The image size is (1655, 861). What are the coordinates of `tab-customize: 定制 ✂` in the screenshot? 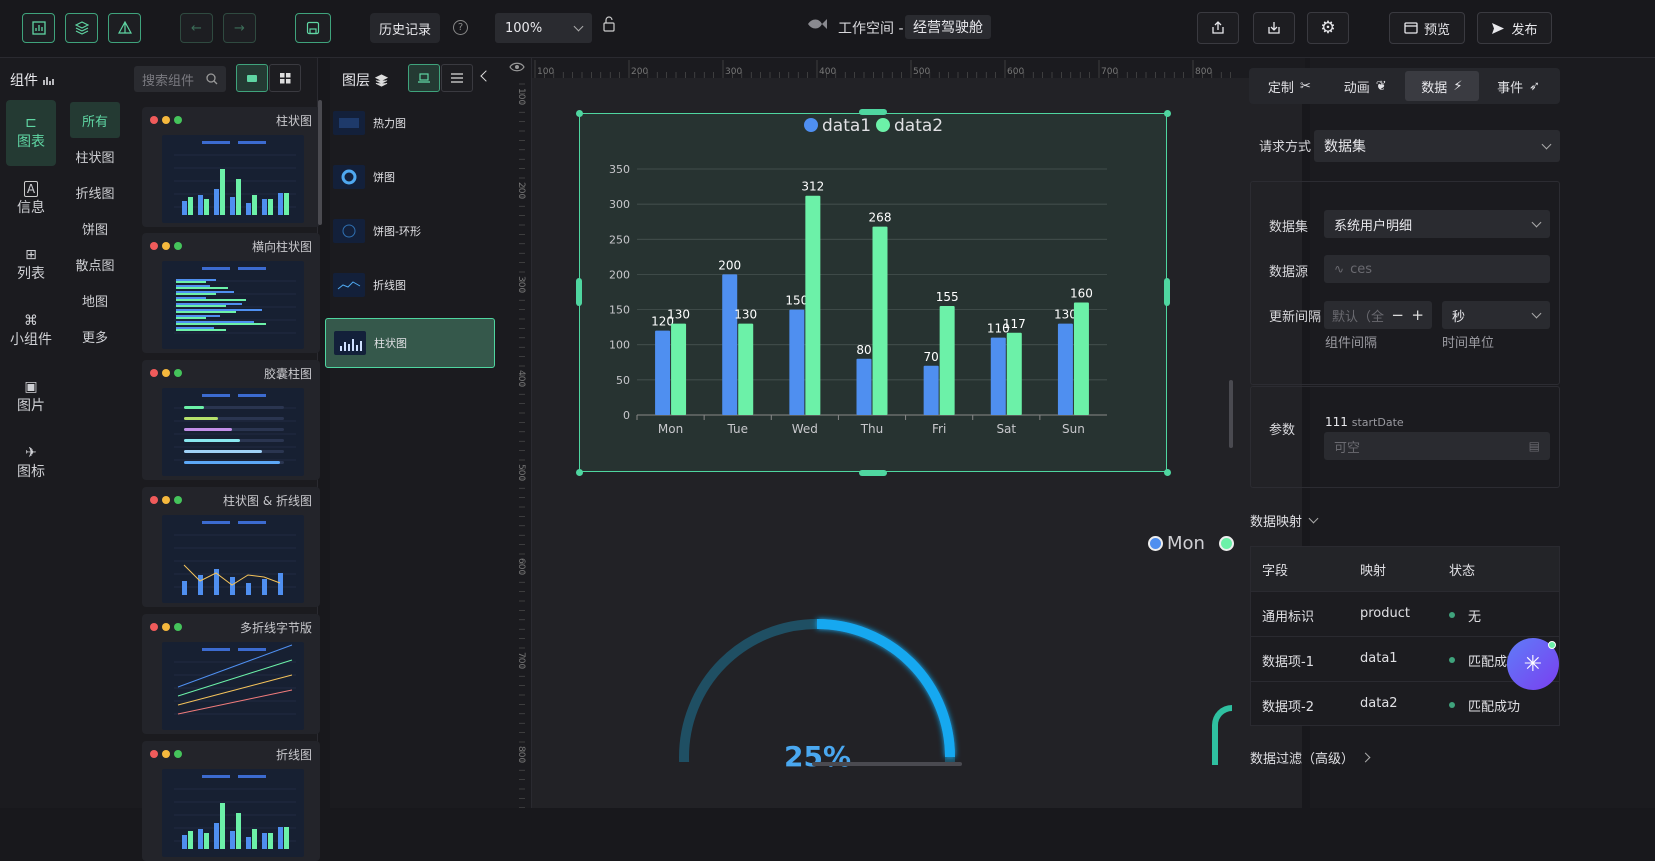 It's located at (1289, 86).